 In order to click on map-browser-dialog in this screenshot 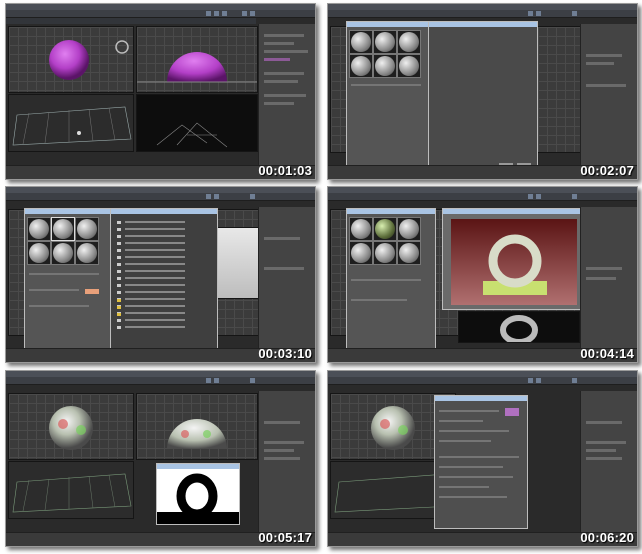, I will do `click(164, 281)`.